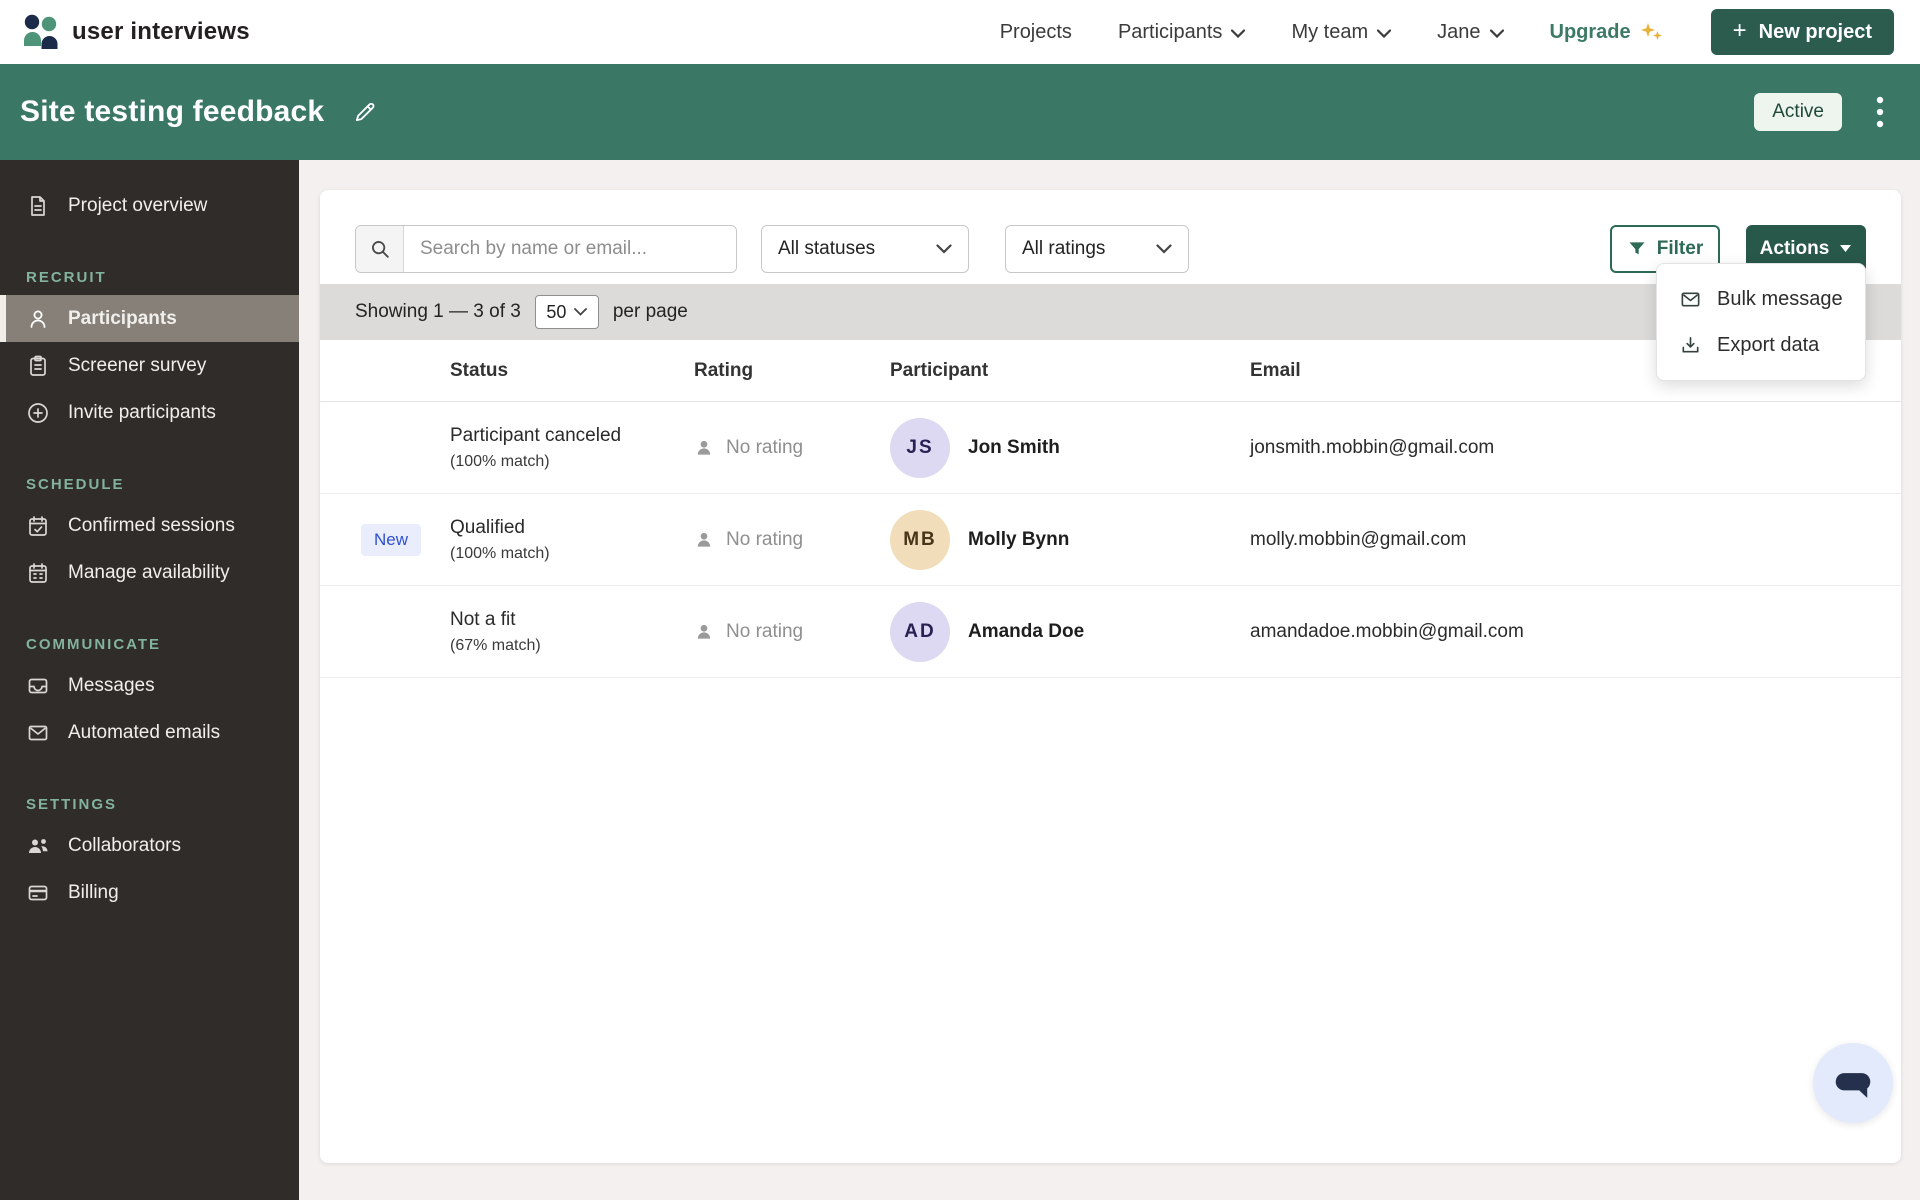  I want to click on sidebar-item-screener-survey: Screener survey, so click(149, 365).